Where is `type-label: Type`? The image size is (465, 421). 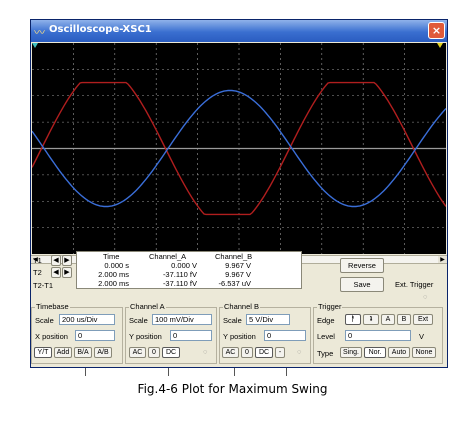 type-label: Type is located at coordinates (325, 353).